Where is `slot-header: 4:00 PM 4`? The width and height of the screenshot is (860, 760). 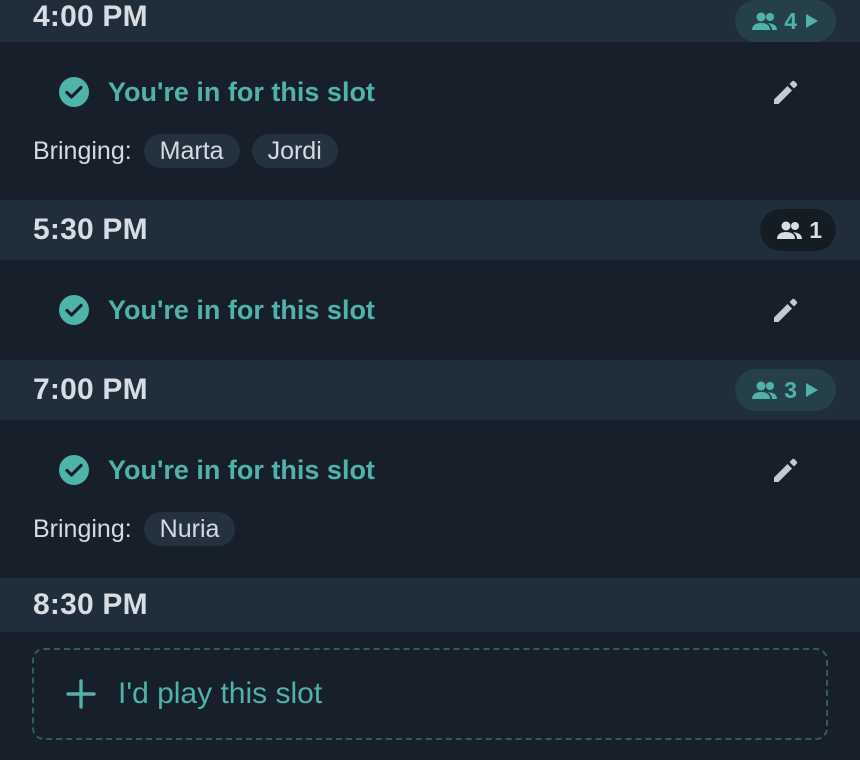 slot-header: 4:00 PM 4 is located at coordinates (430, 21).